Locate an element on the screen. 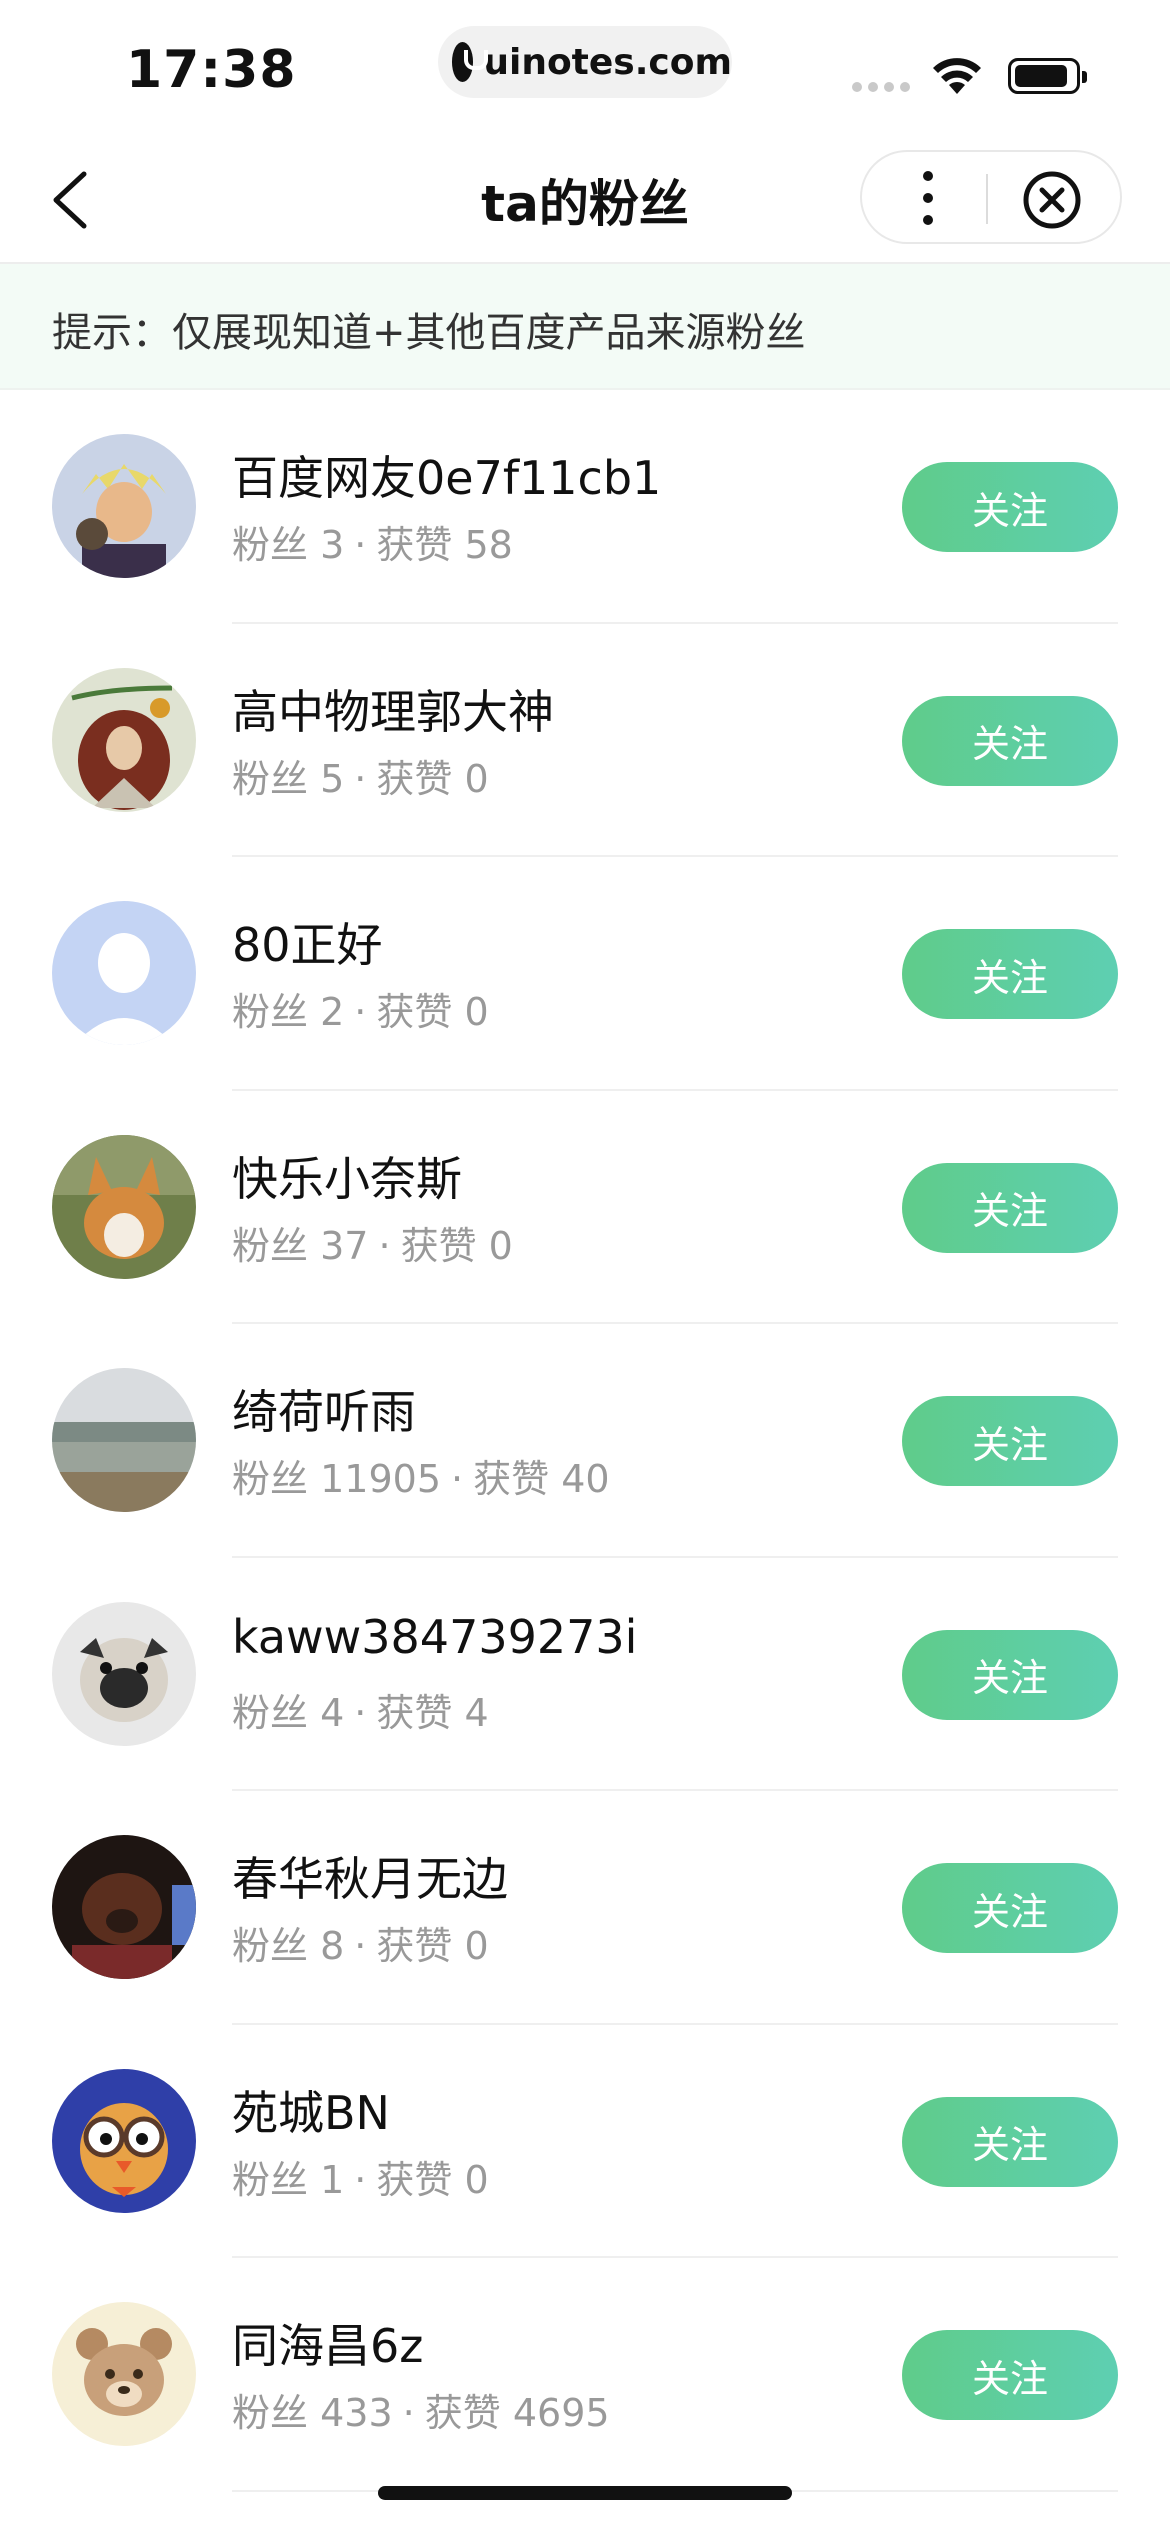 The image size is (1170, 2532). status-bar: 17:38 uinotes.com is located at coordinates (585, 70).